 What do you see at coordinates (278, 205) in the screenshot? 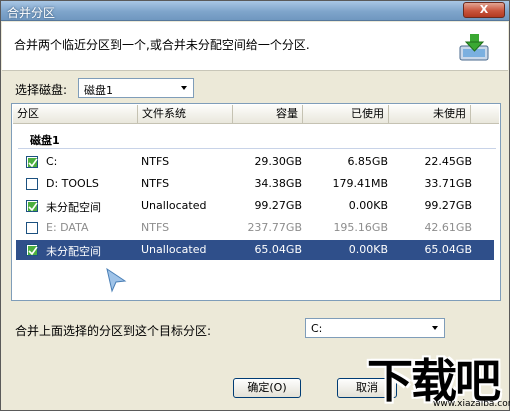
I see `cell-capacity: 99.27GB` at bounding box center [278, 205].